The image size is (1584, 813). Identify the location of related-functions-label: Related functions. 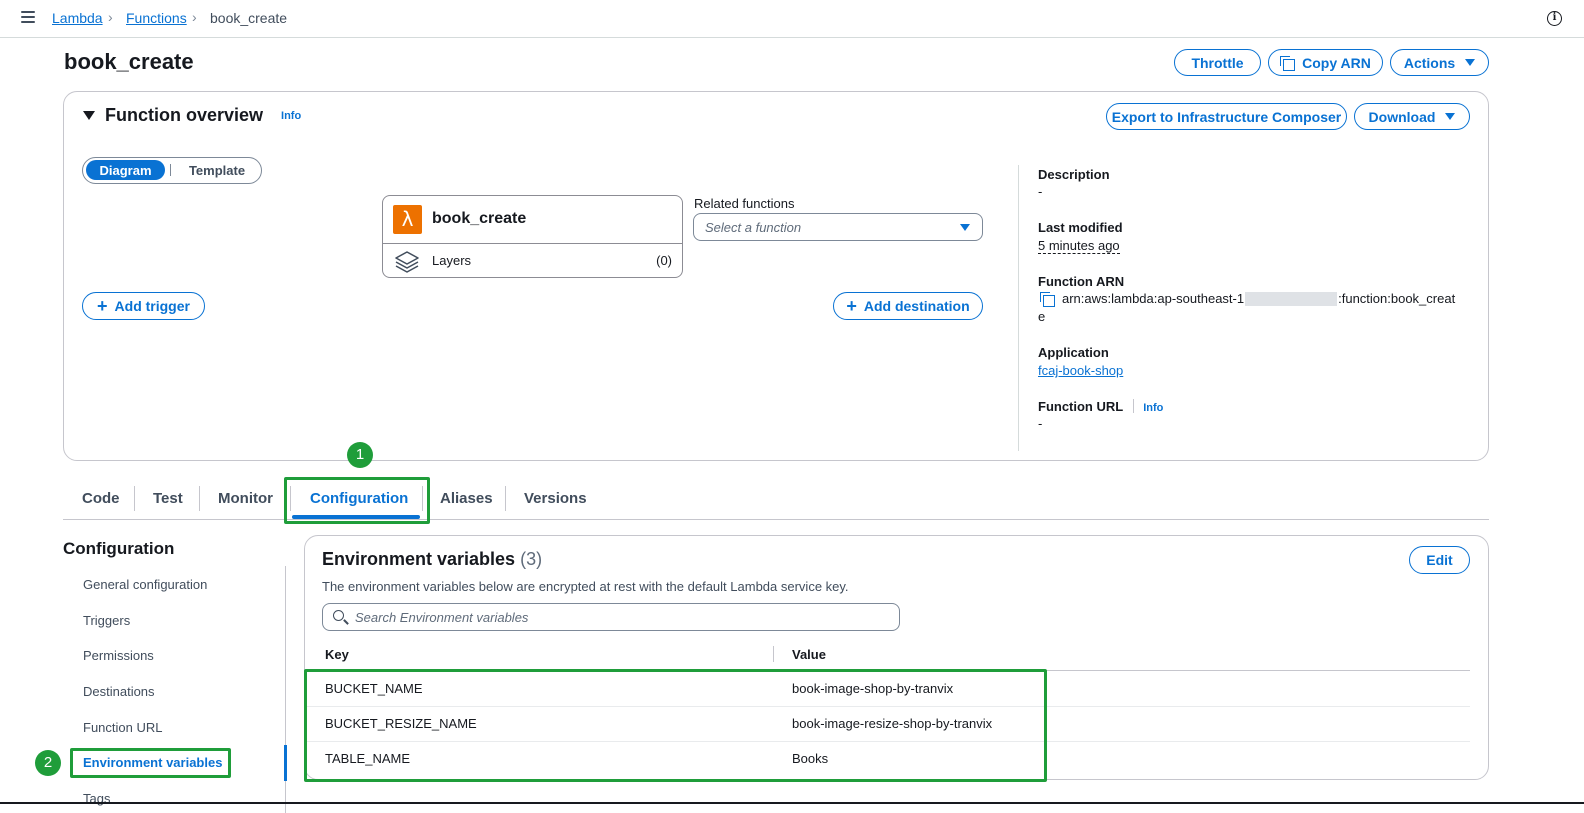
(744, 203).